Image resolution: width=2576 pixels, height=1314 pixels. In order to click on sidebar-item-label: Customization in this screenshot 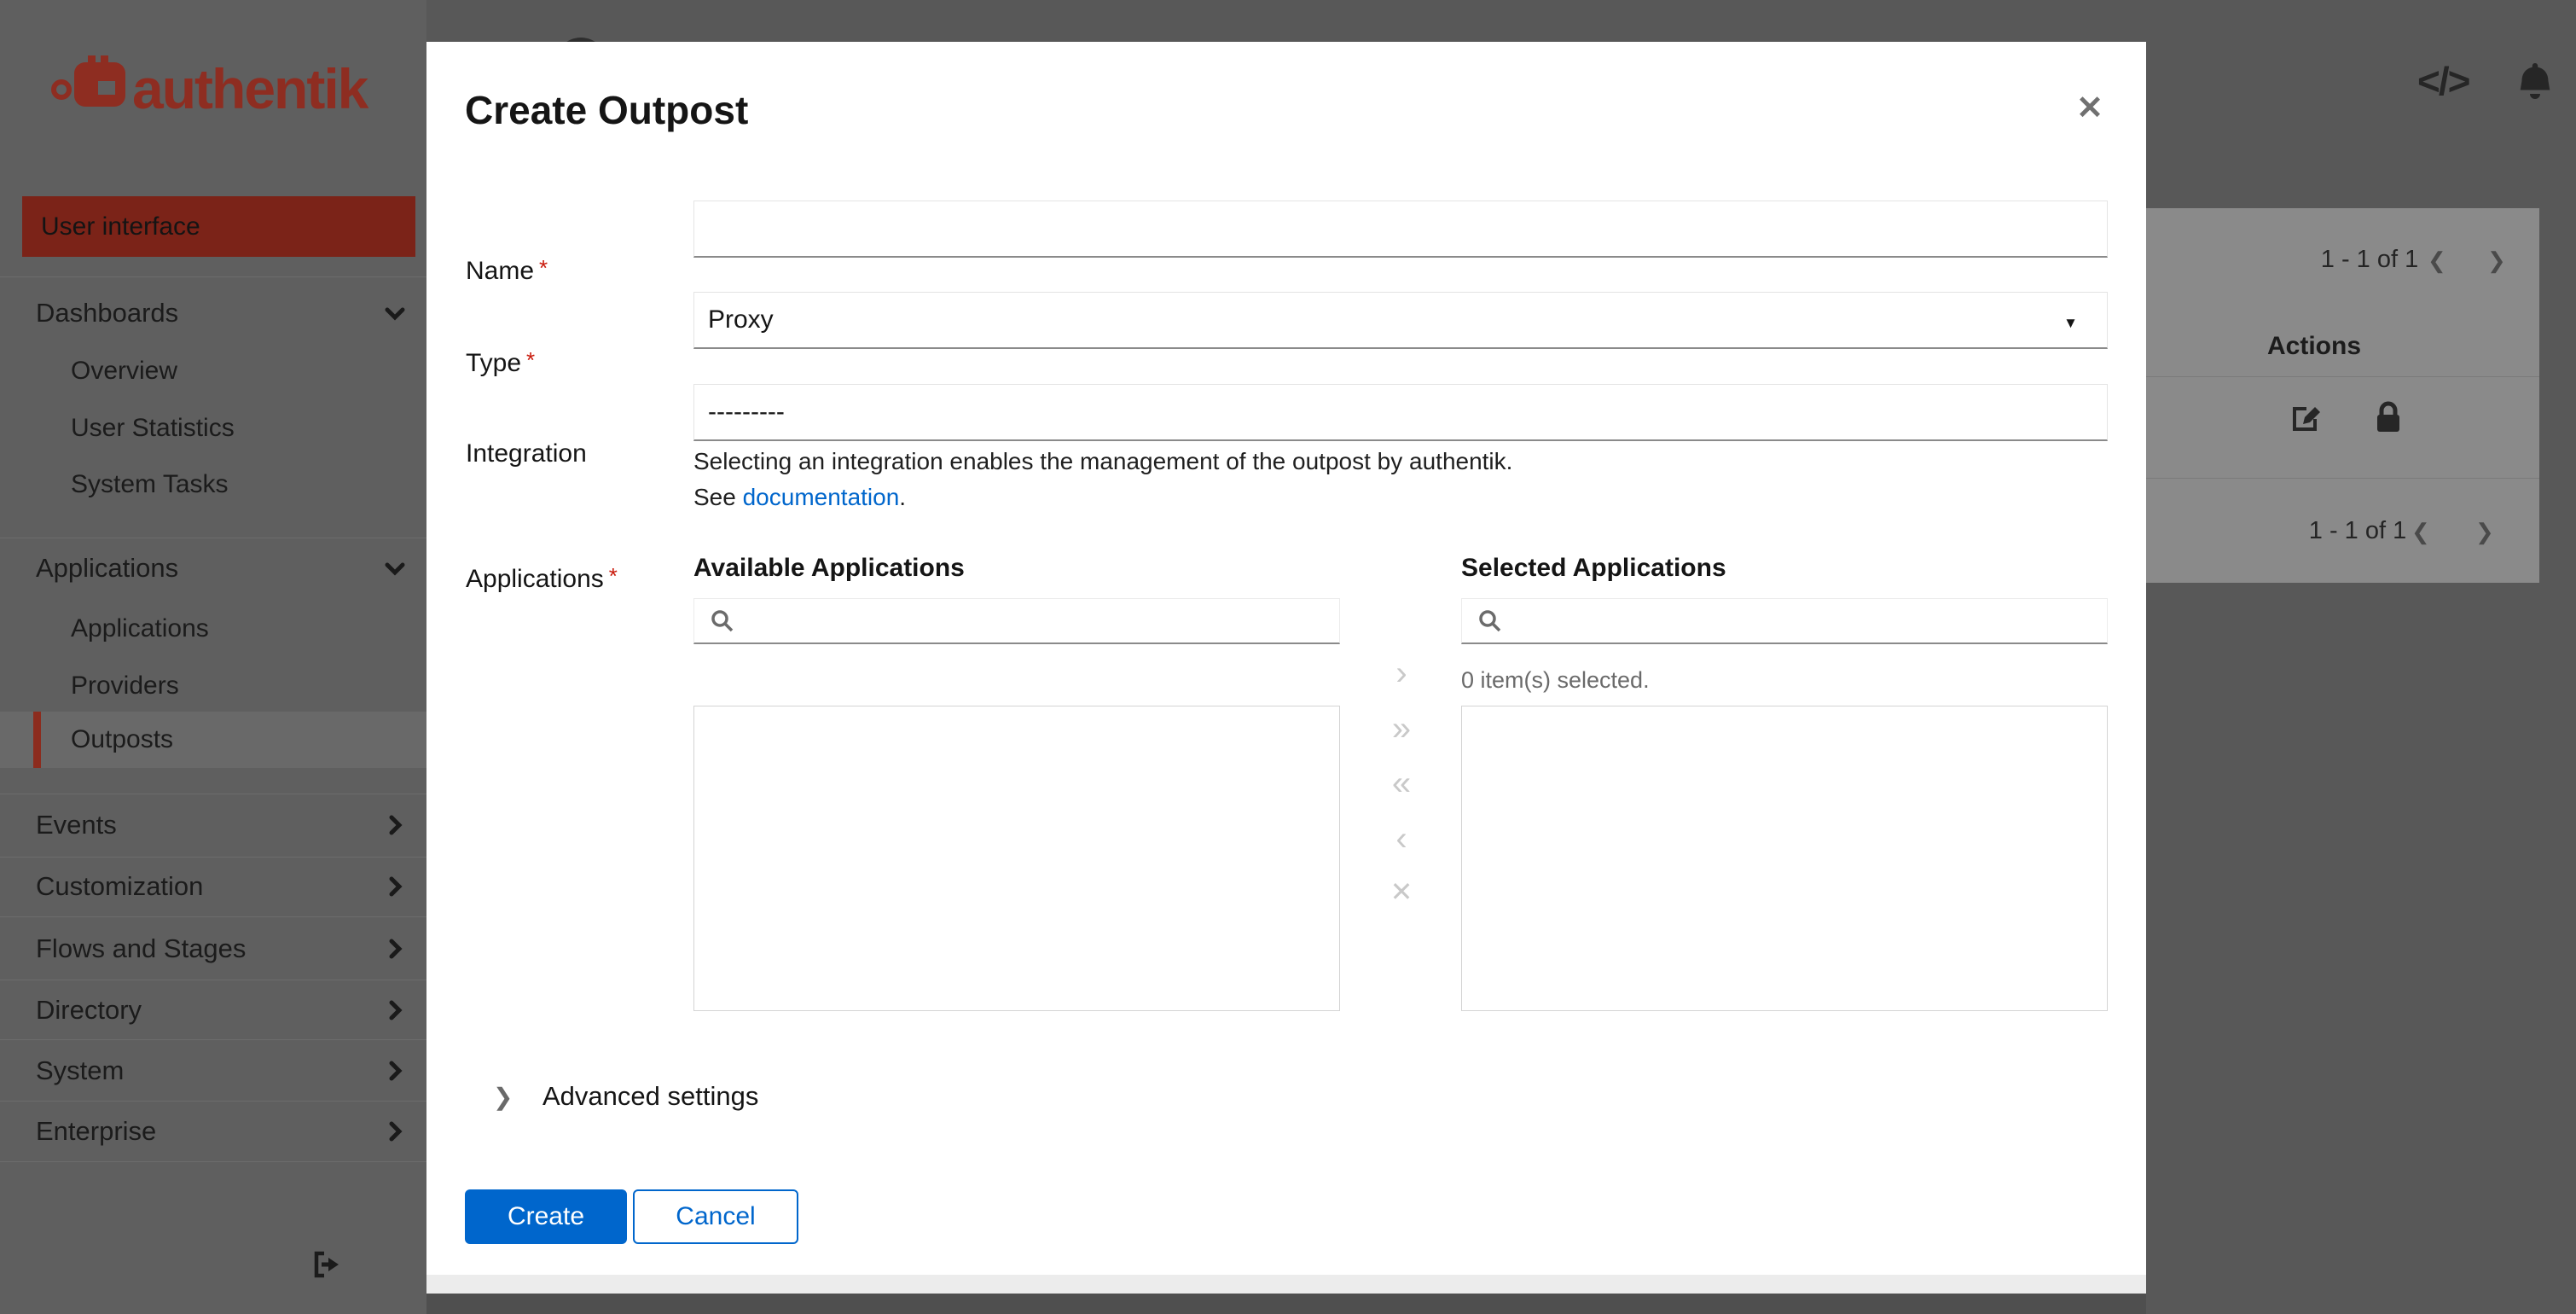, I will do `click(120, 886)`.